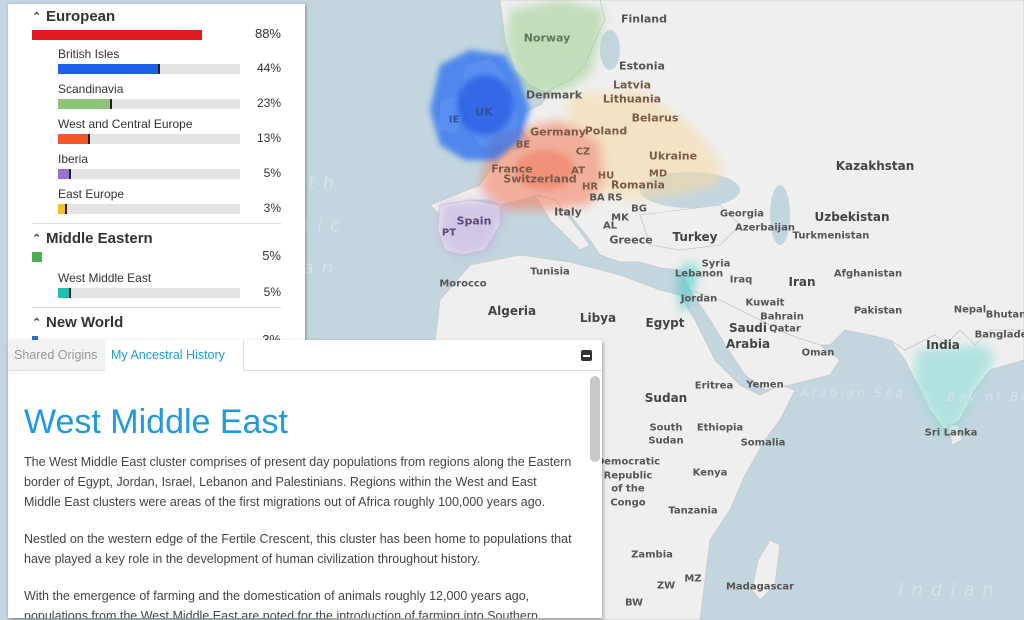 The width and height of the screenshot is (1024, 620). Describe the element at coordinates (741, 280) in the screenshot. I see `map-label-iraq: Iraq` at that location.